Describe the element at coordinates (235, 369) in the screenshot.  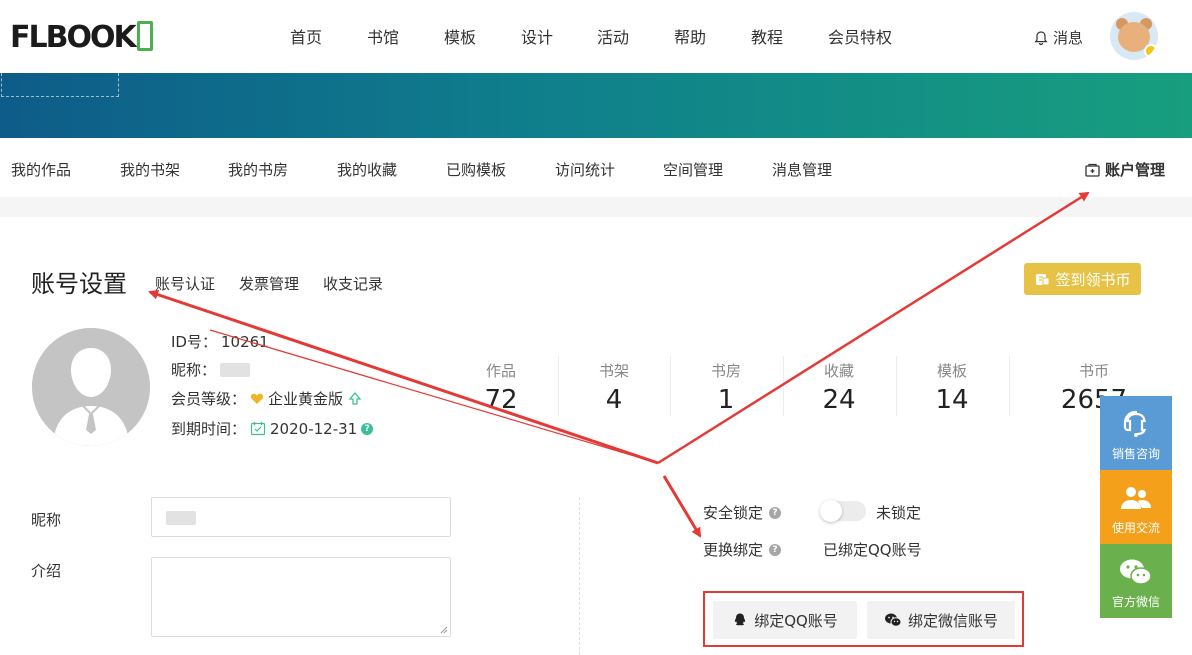
I see `nickname-redacted` at that location.